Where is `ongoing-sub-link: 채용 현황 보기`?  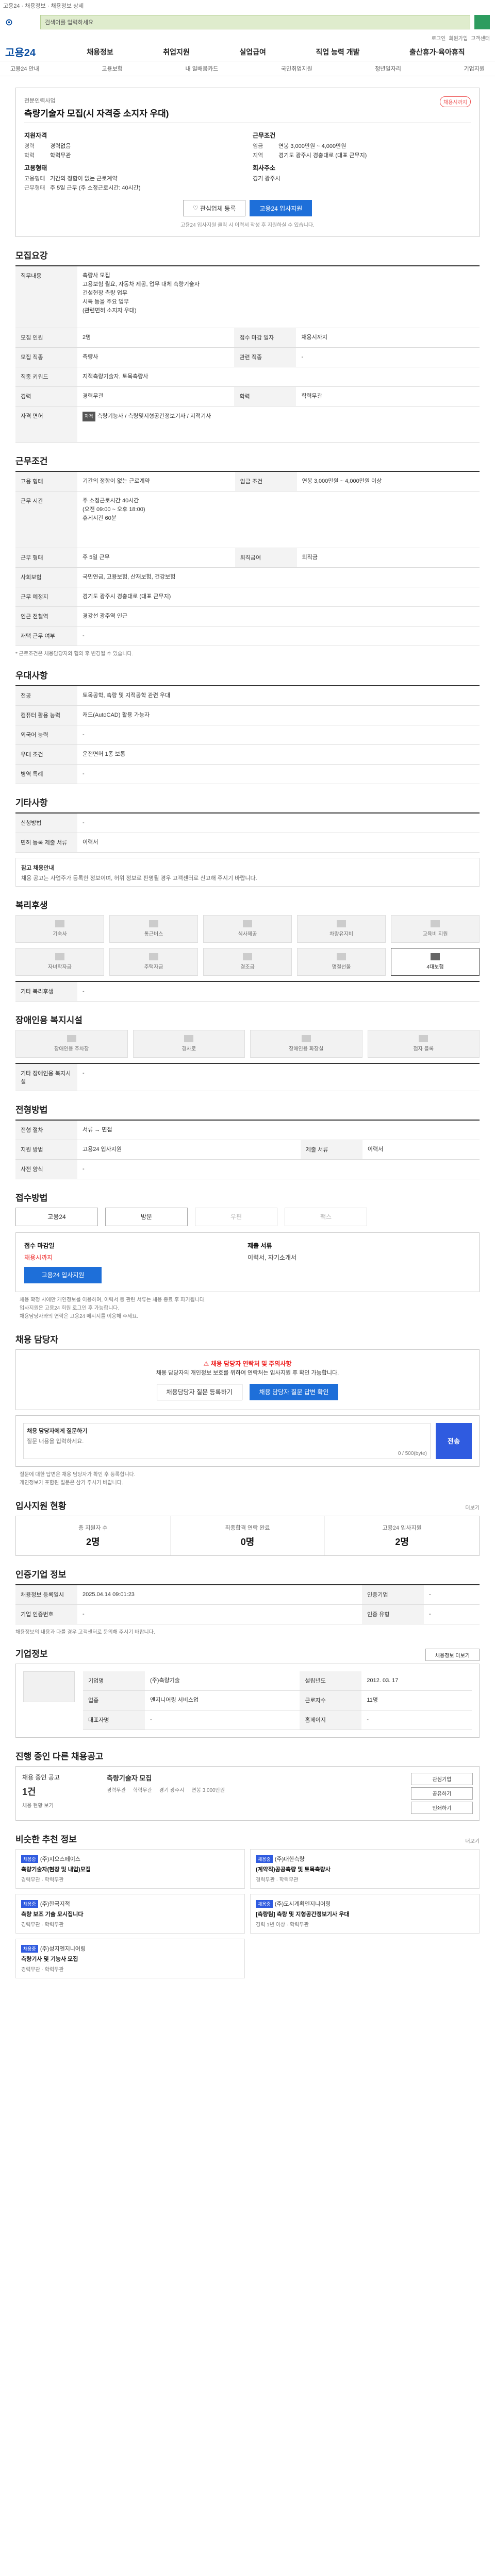 ongoing-sub-link: 채용 현황 보기 is located at coordinates (61, 1805).